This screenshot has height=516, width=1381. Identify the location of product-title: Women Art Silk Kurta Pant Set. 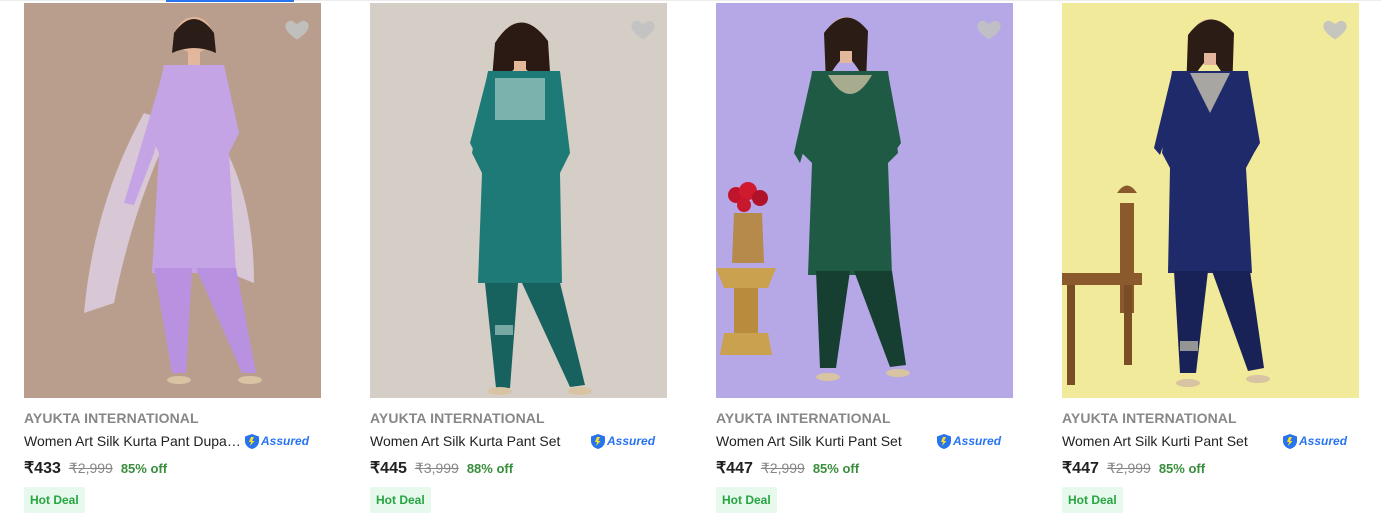
(479, 441).